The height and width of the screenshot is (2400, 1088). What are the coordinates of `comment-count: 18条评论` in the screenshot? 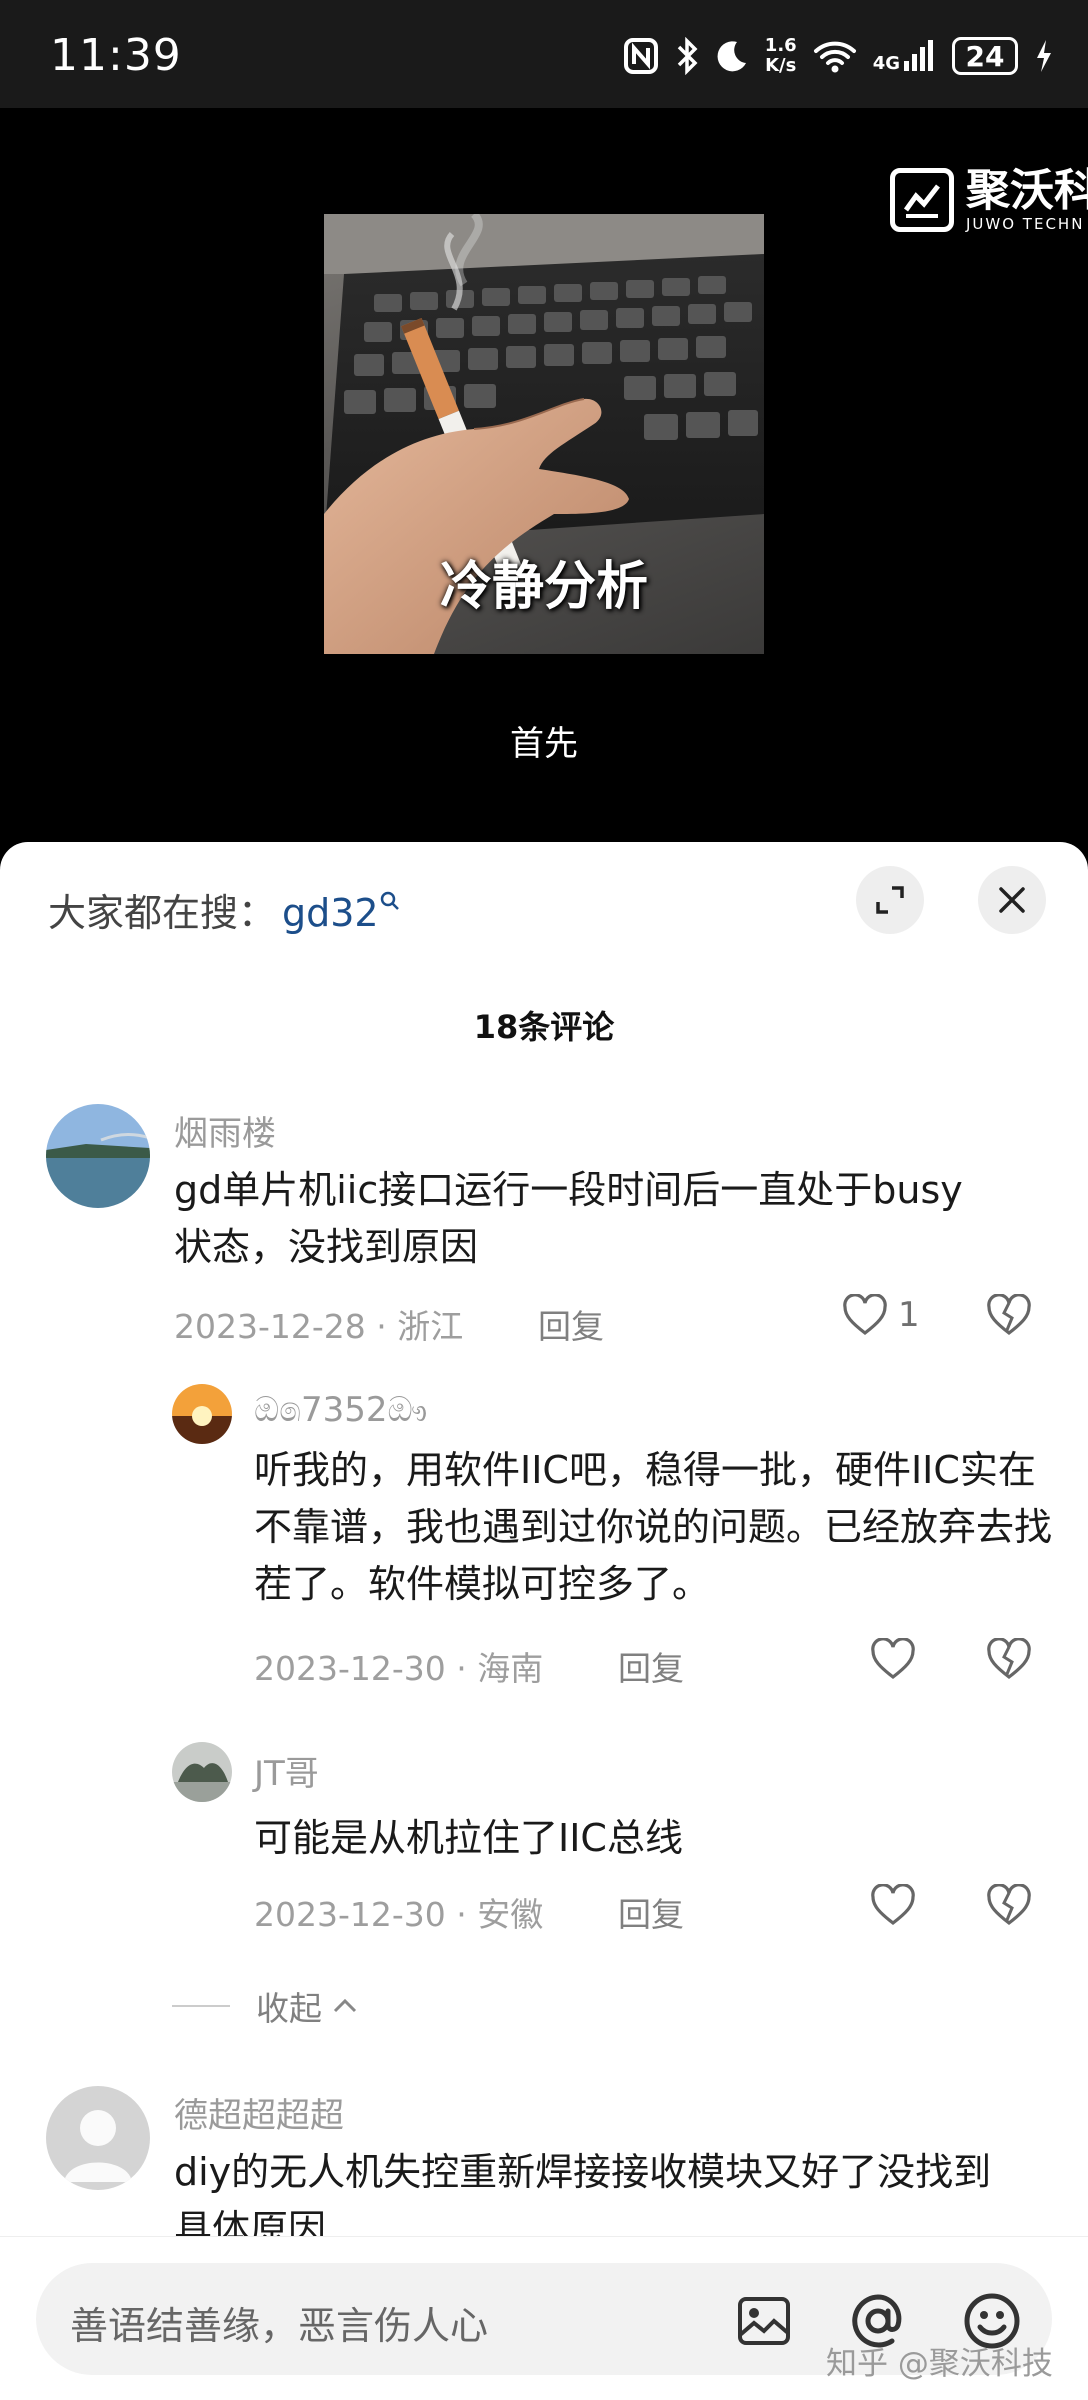 It's located at (544, 1027).